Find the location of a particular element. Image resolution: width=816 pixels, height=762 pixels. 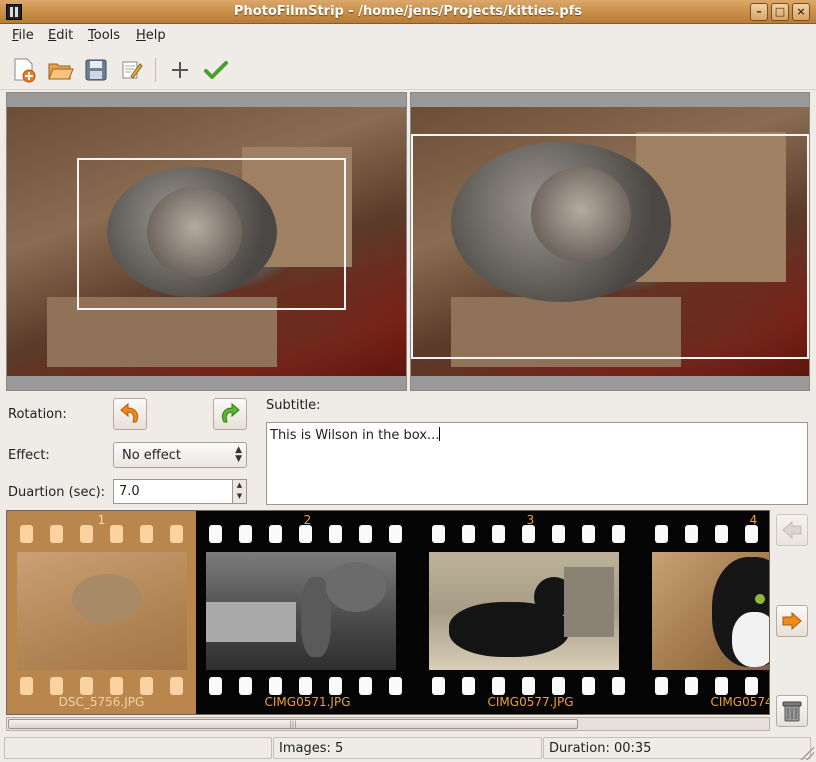

frame-filename: CIMG0577.JPG is located at coordinates (530, 702).